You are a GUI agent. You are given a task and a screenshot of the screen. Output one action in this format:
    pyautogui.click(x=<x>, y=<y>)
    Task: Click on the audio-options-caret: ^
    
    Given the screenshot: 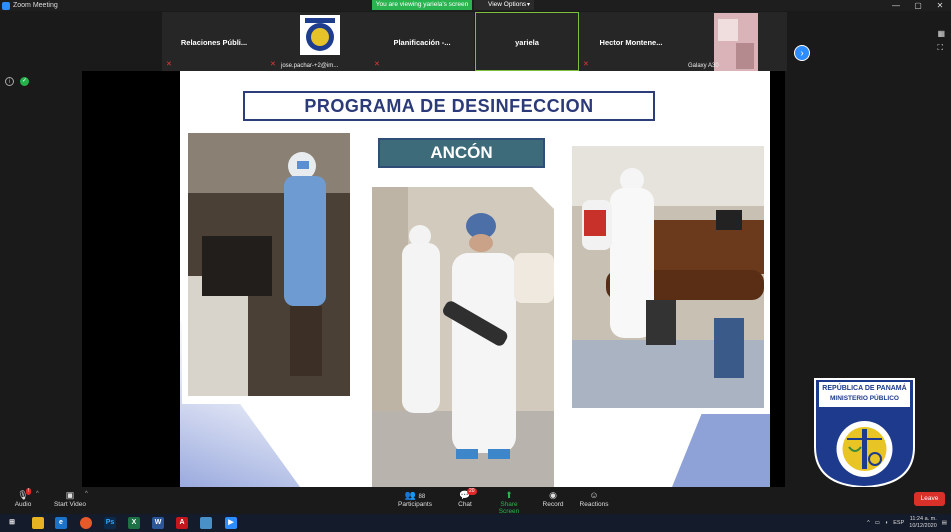 What is the action you would take?
    pyautogui.click(x=37, y=494)
    